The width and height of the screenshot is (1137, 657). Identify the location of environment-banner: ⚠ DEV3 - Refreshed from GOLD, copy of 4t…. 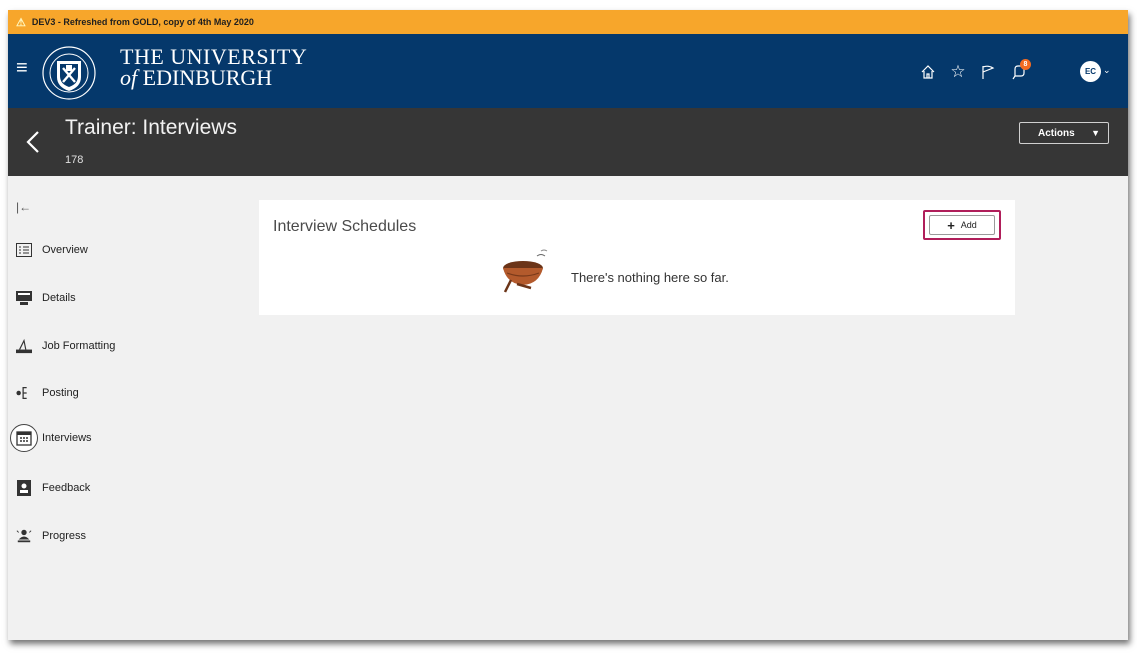
(568, 22).